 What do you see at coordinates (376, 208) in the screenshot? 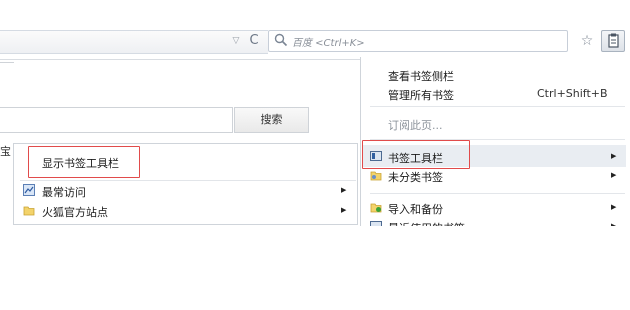
I see `import-backup-icon` at bounding box center [376, 208].